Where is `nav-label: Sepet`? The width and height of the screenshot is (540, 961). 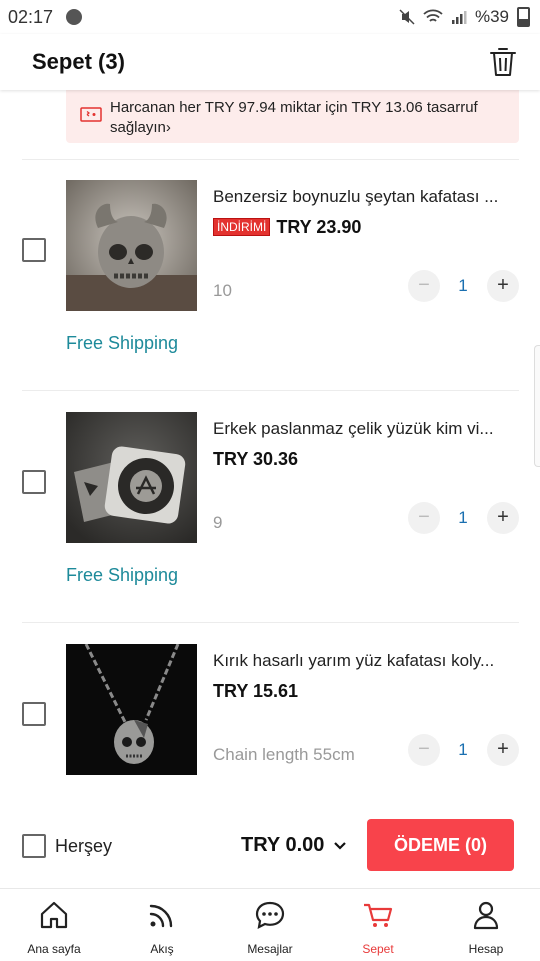
nav-label: Sepet is located at coordinates (378, 949).